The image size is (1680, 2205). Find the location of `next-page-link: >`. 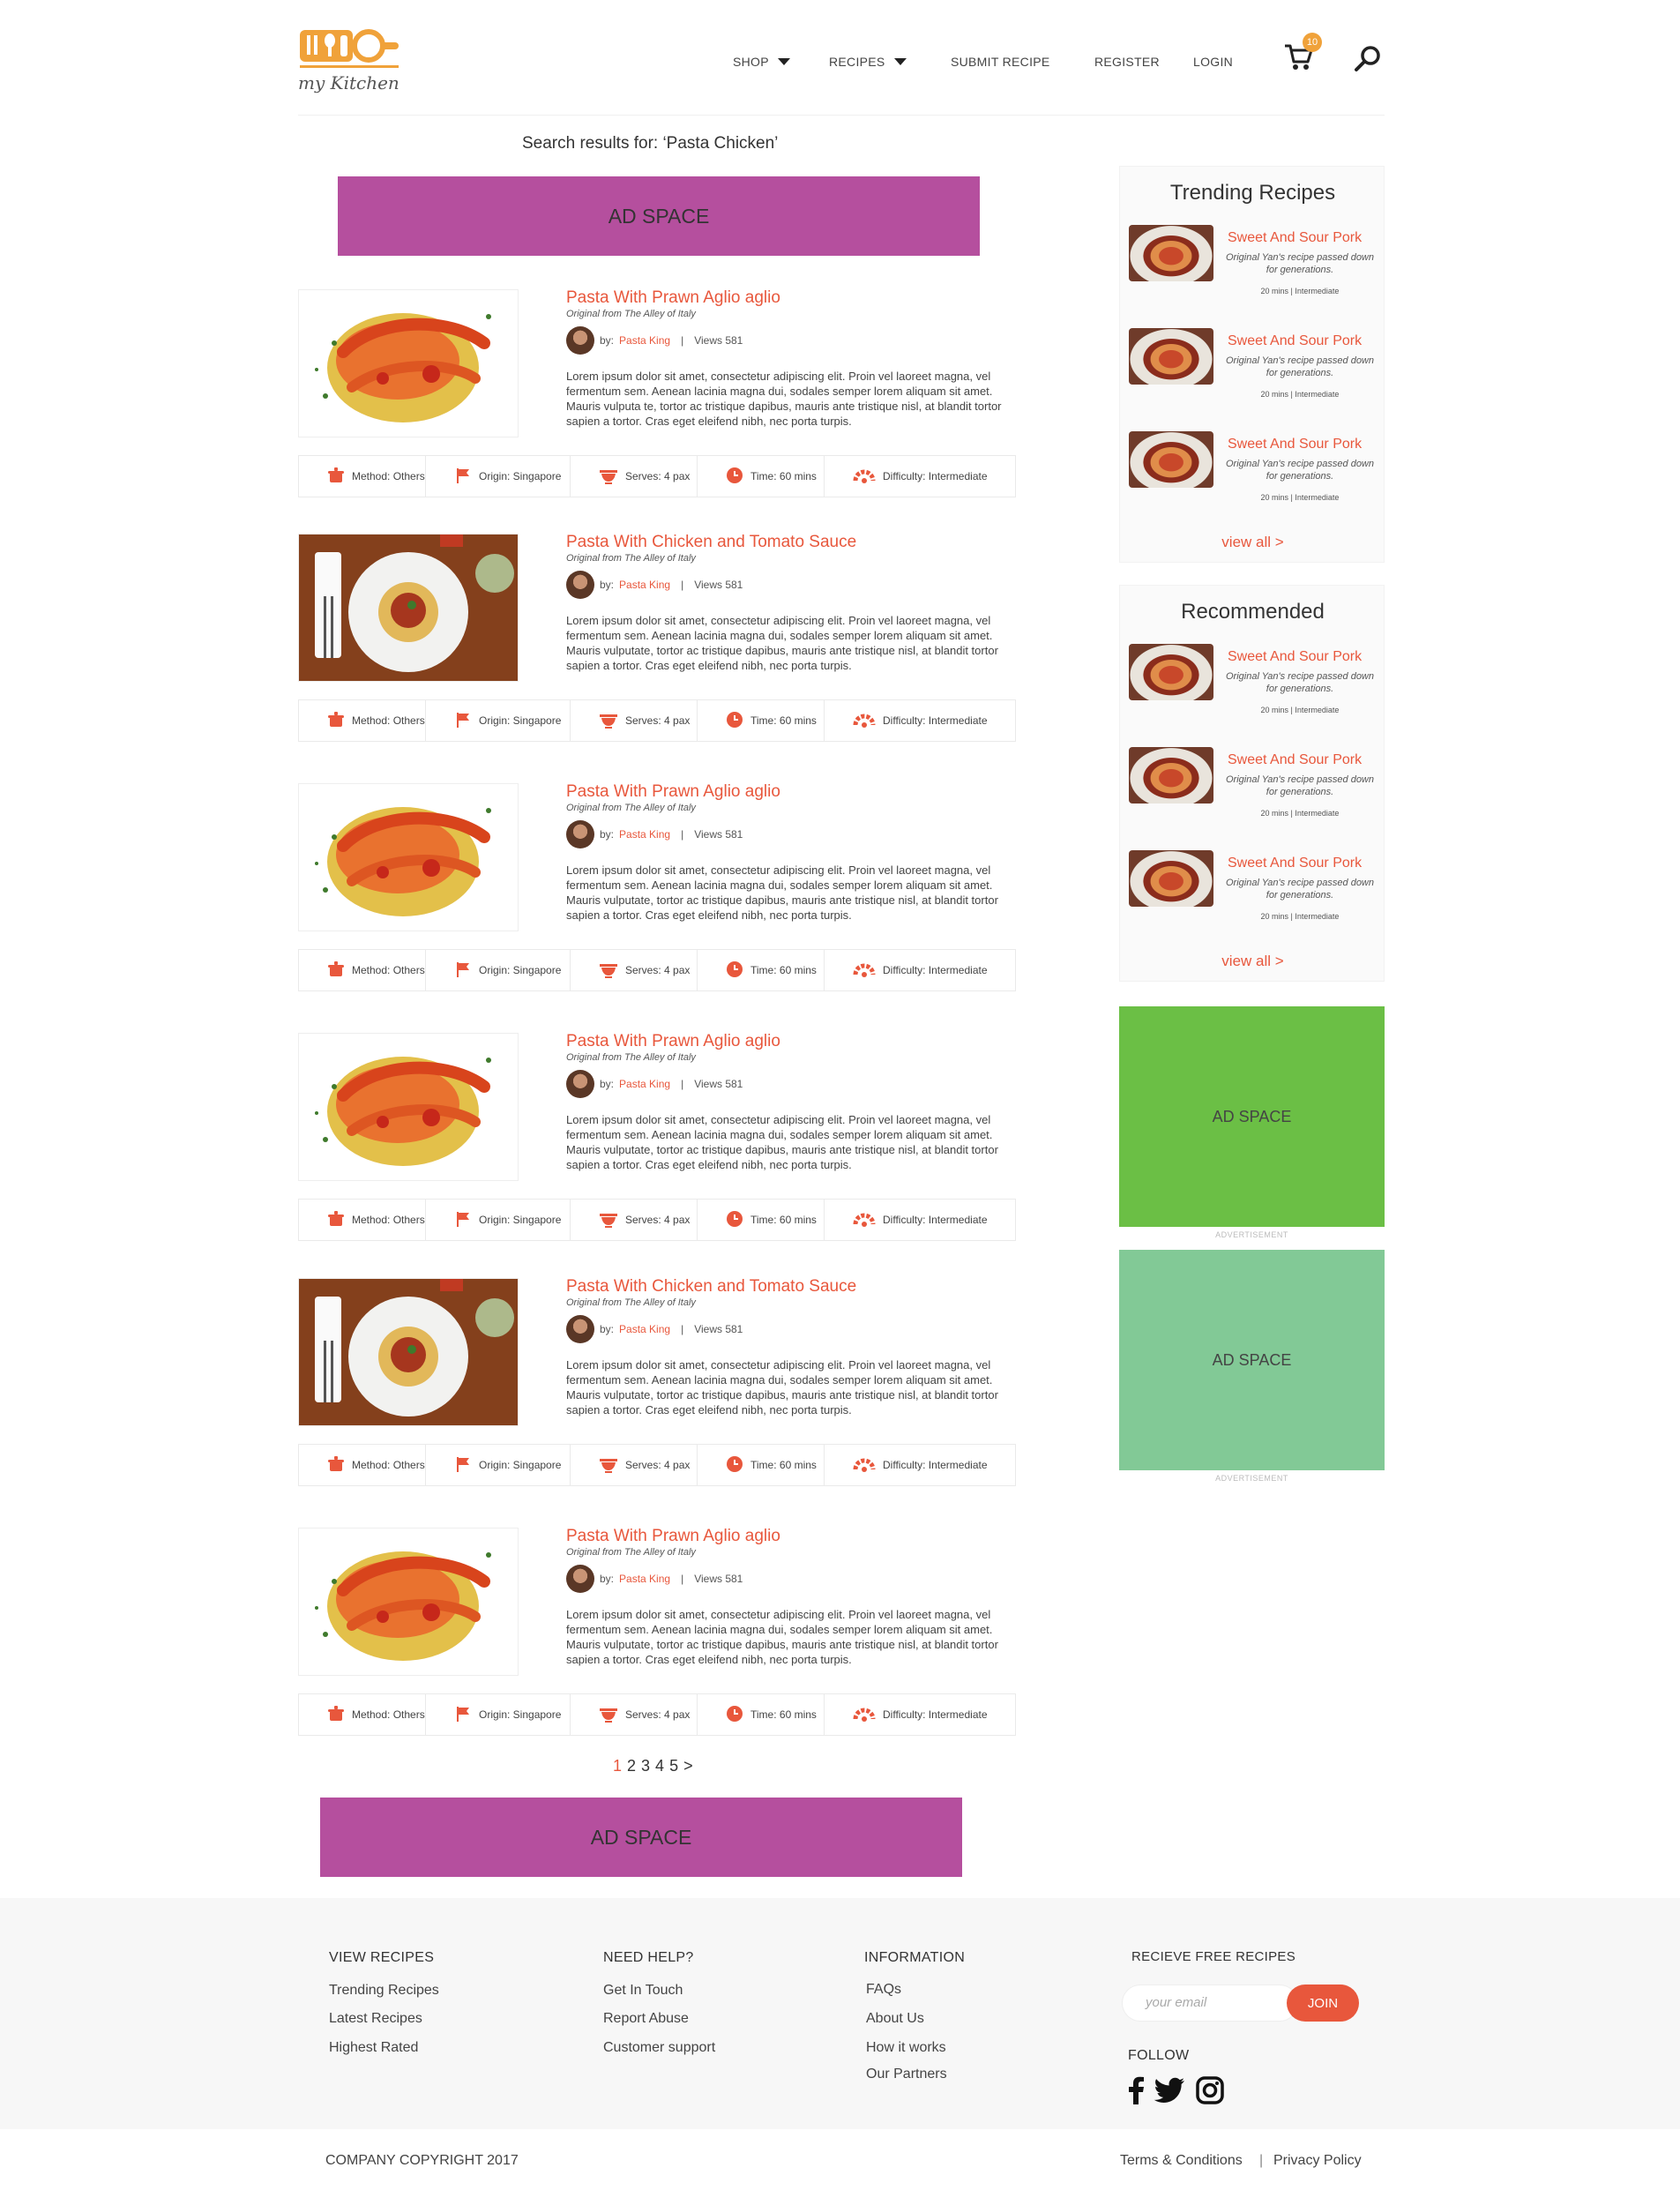

next-page-link: > is located at coordinates (688, 1766).